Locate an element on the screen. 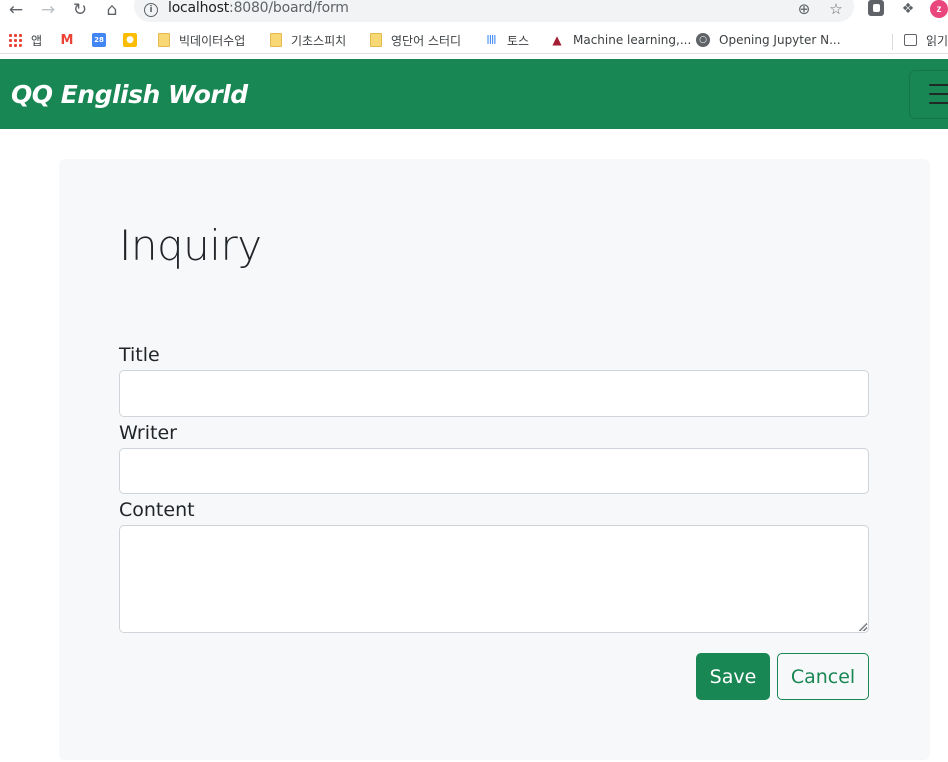  bookmark-gmail: M is located at coordinates (71, 40).